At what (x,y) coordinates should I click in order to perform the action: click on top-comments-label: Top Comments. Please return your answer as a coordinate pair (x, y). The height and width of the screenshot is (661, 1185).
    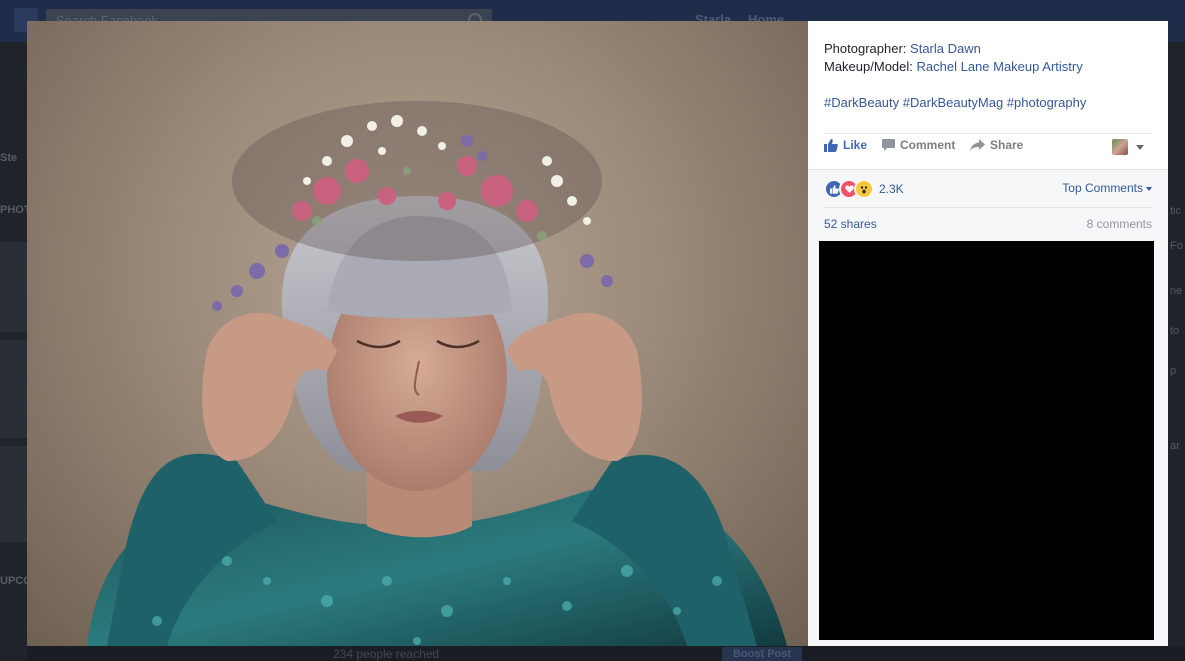
    Looking at the image, I should click on (1102, 188).